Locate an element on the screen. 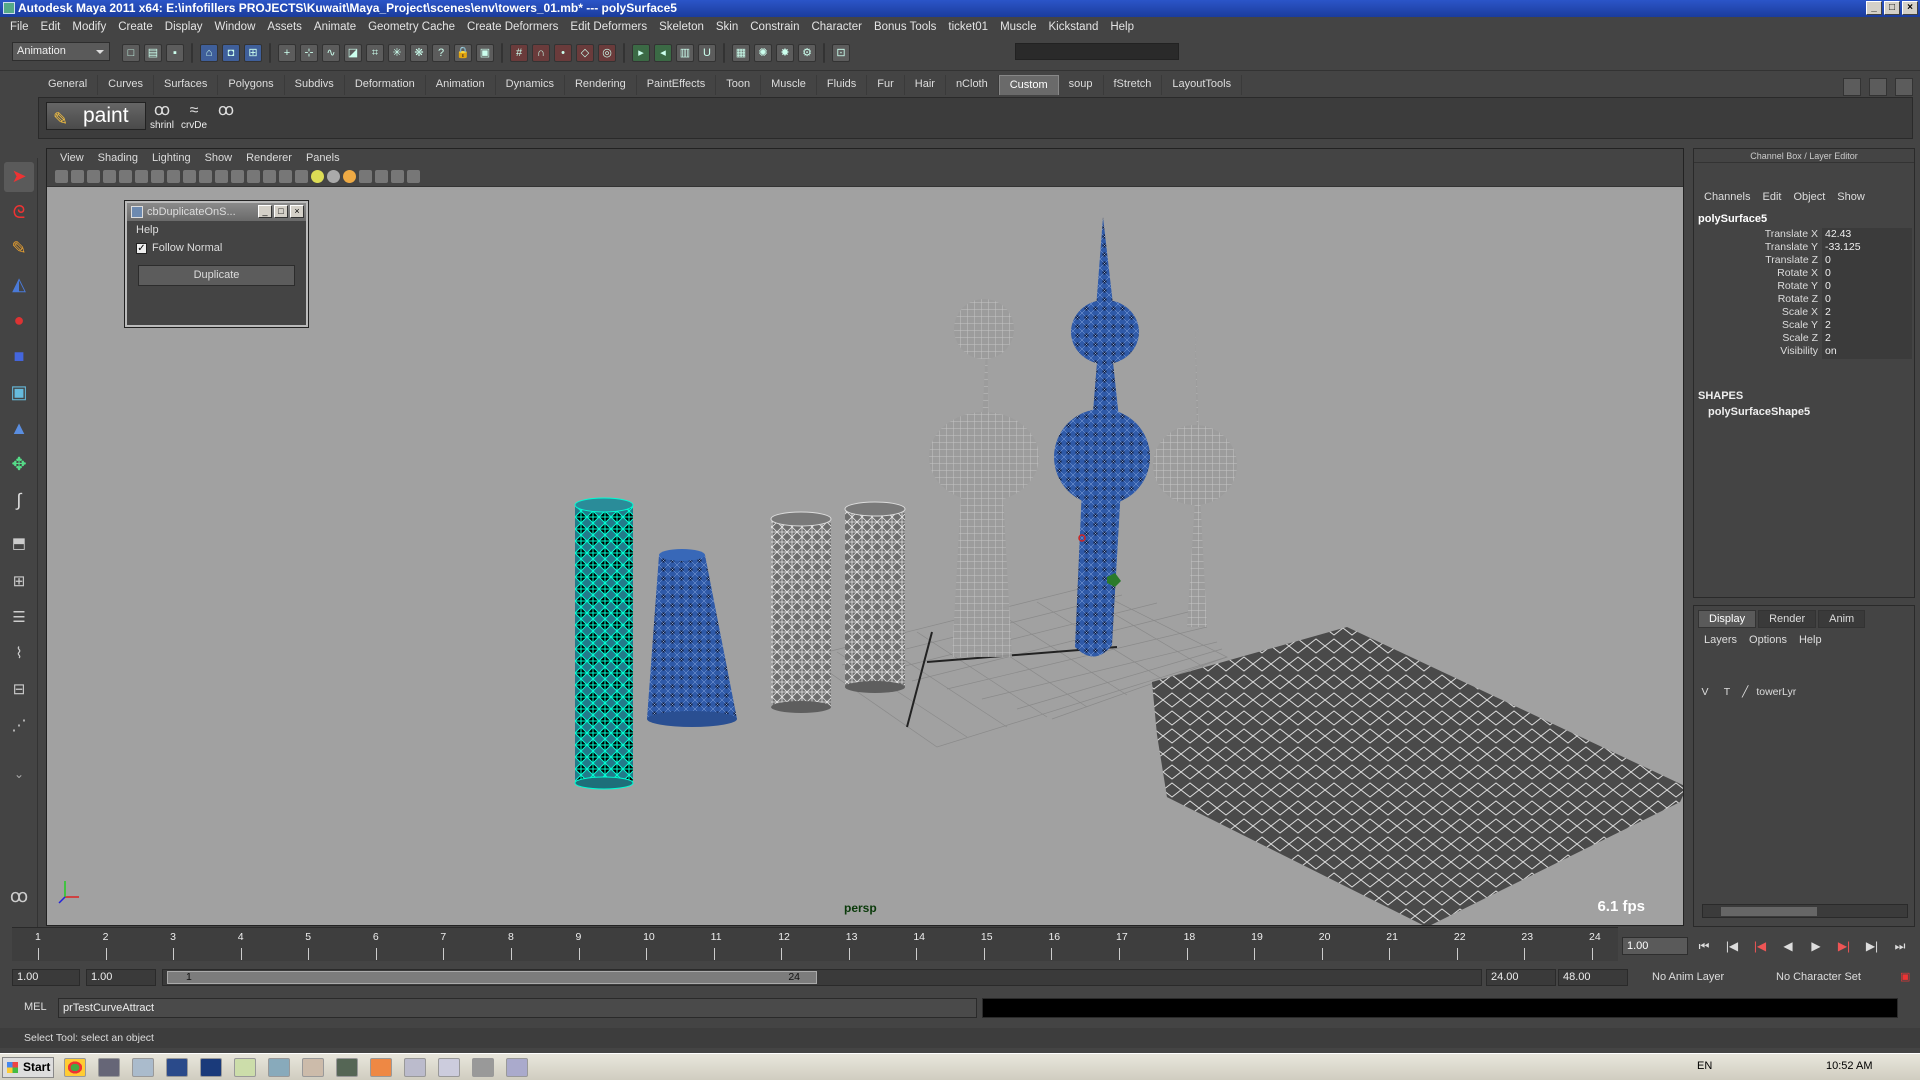 This screenshot has width=1920, height=1080. attribute-value: 0 is located at coordinates (1867, 261).